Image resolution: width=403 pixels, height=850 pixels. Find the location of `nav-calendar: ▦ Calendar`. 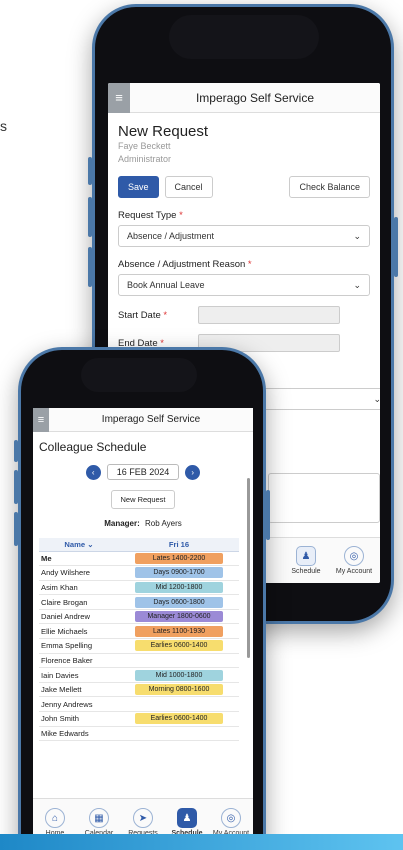

nav-calendar: ▦ Calendar is located at coordinates (99, 822).